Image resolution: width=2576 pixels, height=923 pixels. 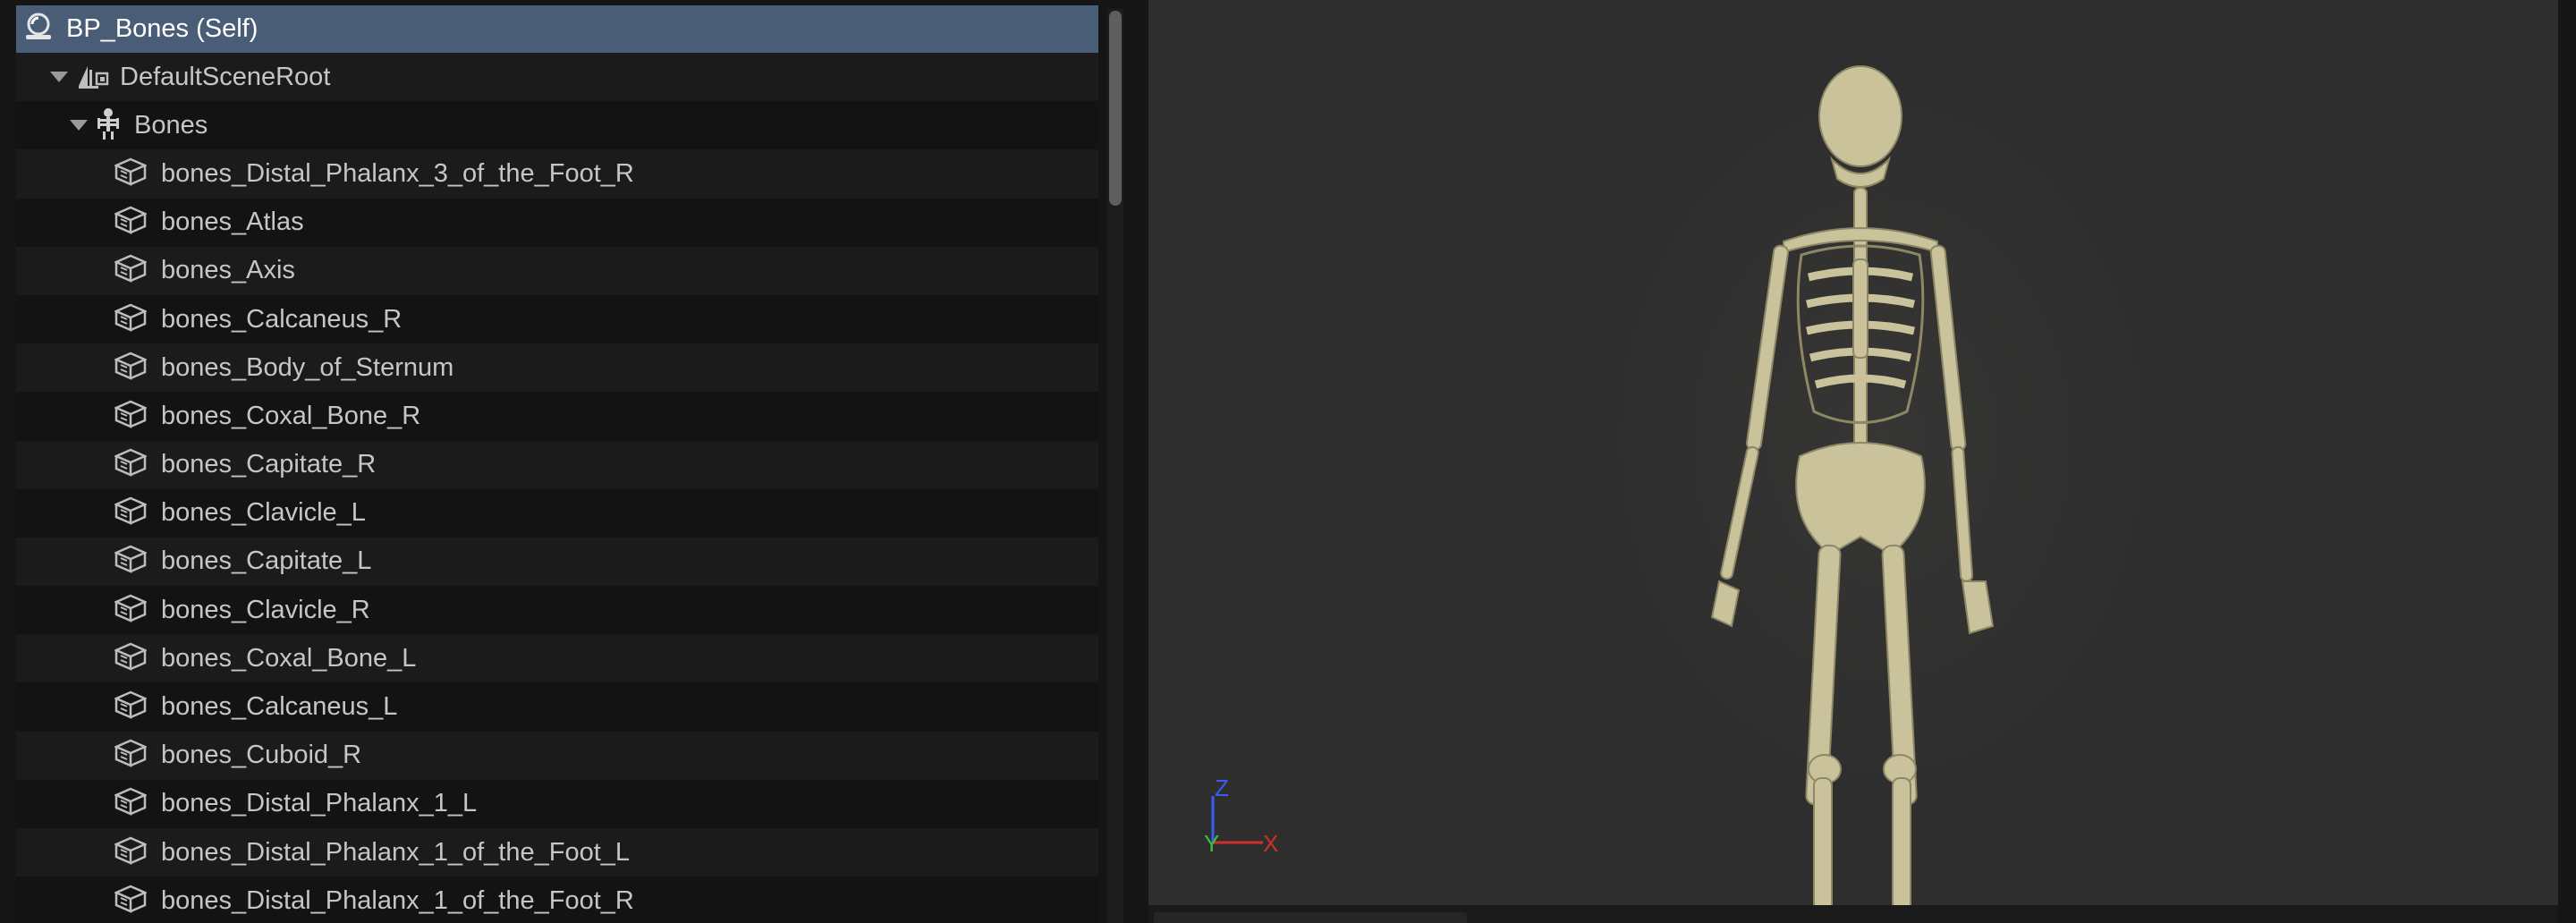 I want to click on tree-row-label: bones_Calcaneus_L, so click(x=279, y=707).